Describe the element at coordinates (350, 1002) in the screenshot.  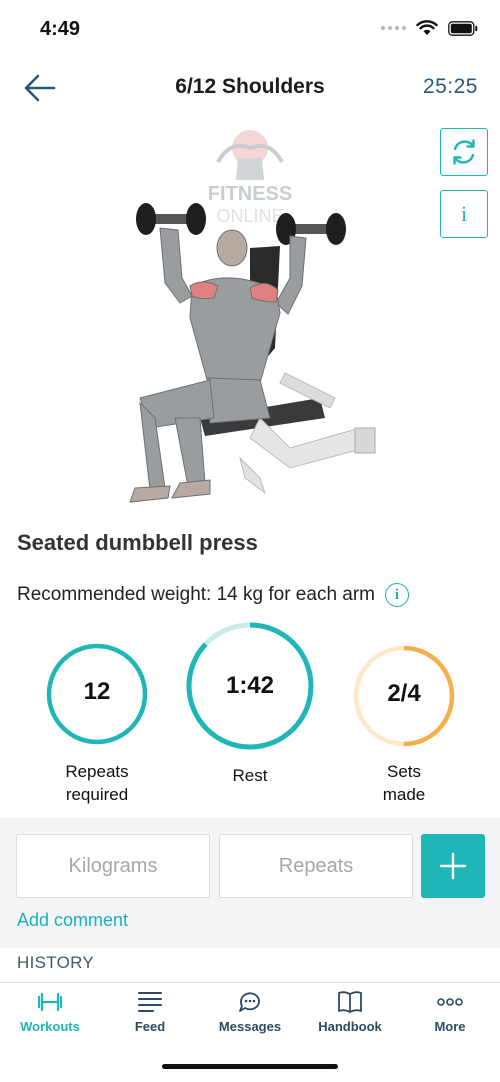
I see `book-icon` at that location.